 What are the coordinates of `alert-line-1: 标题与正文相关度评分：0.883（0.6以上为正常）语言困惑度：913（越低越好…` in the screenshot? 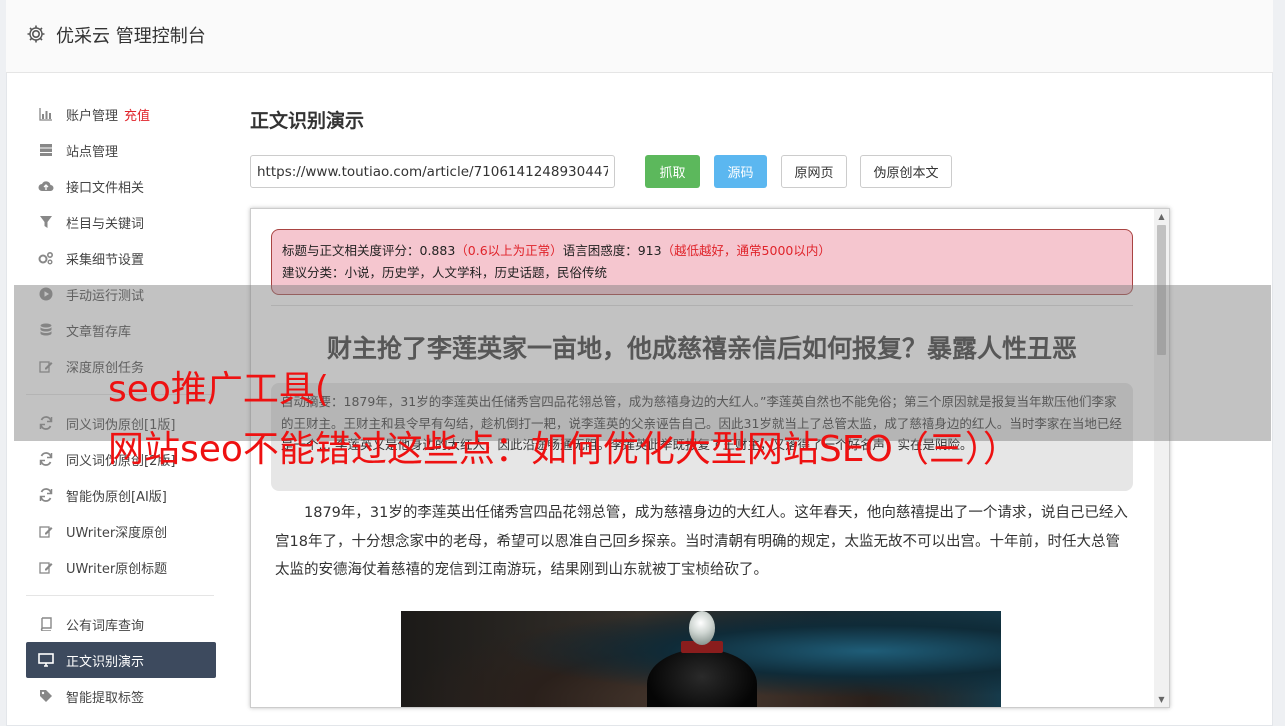 It's located at (702, 251).